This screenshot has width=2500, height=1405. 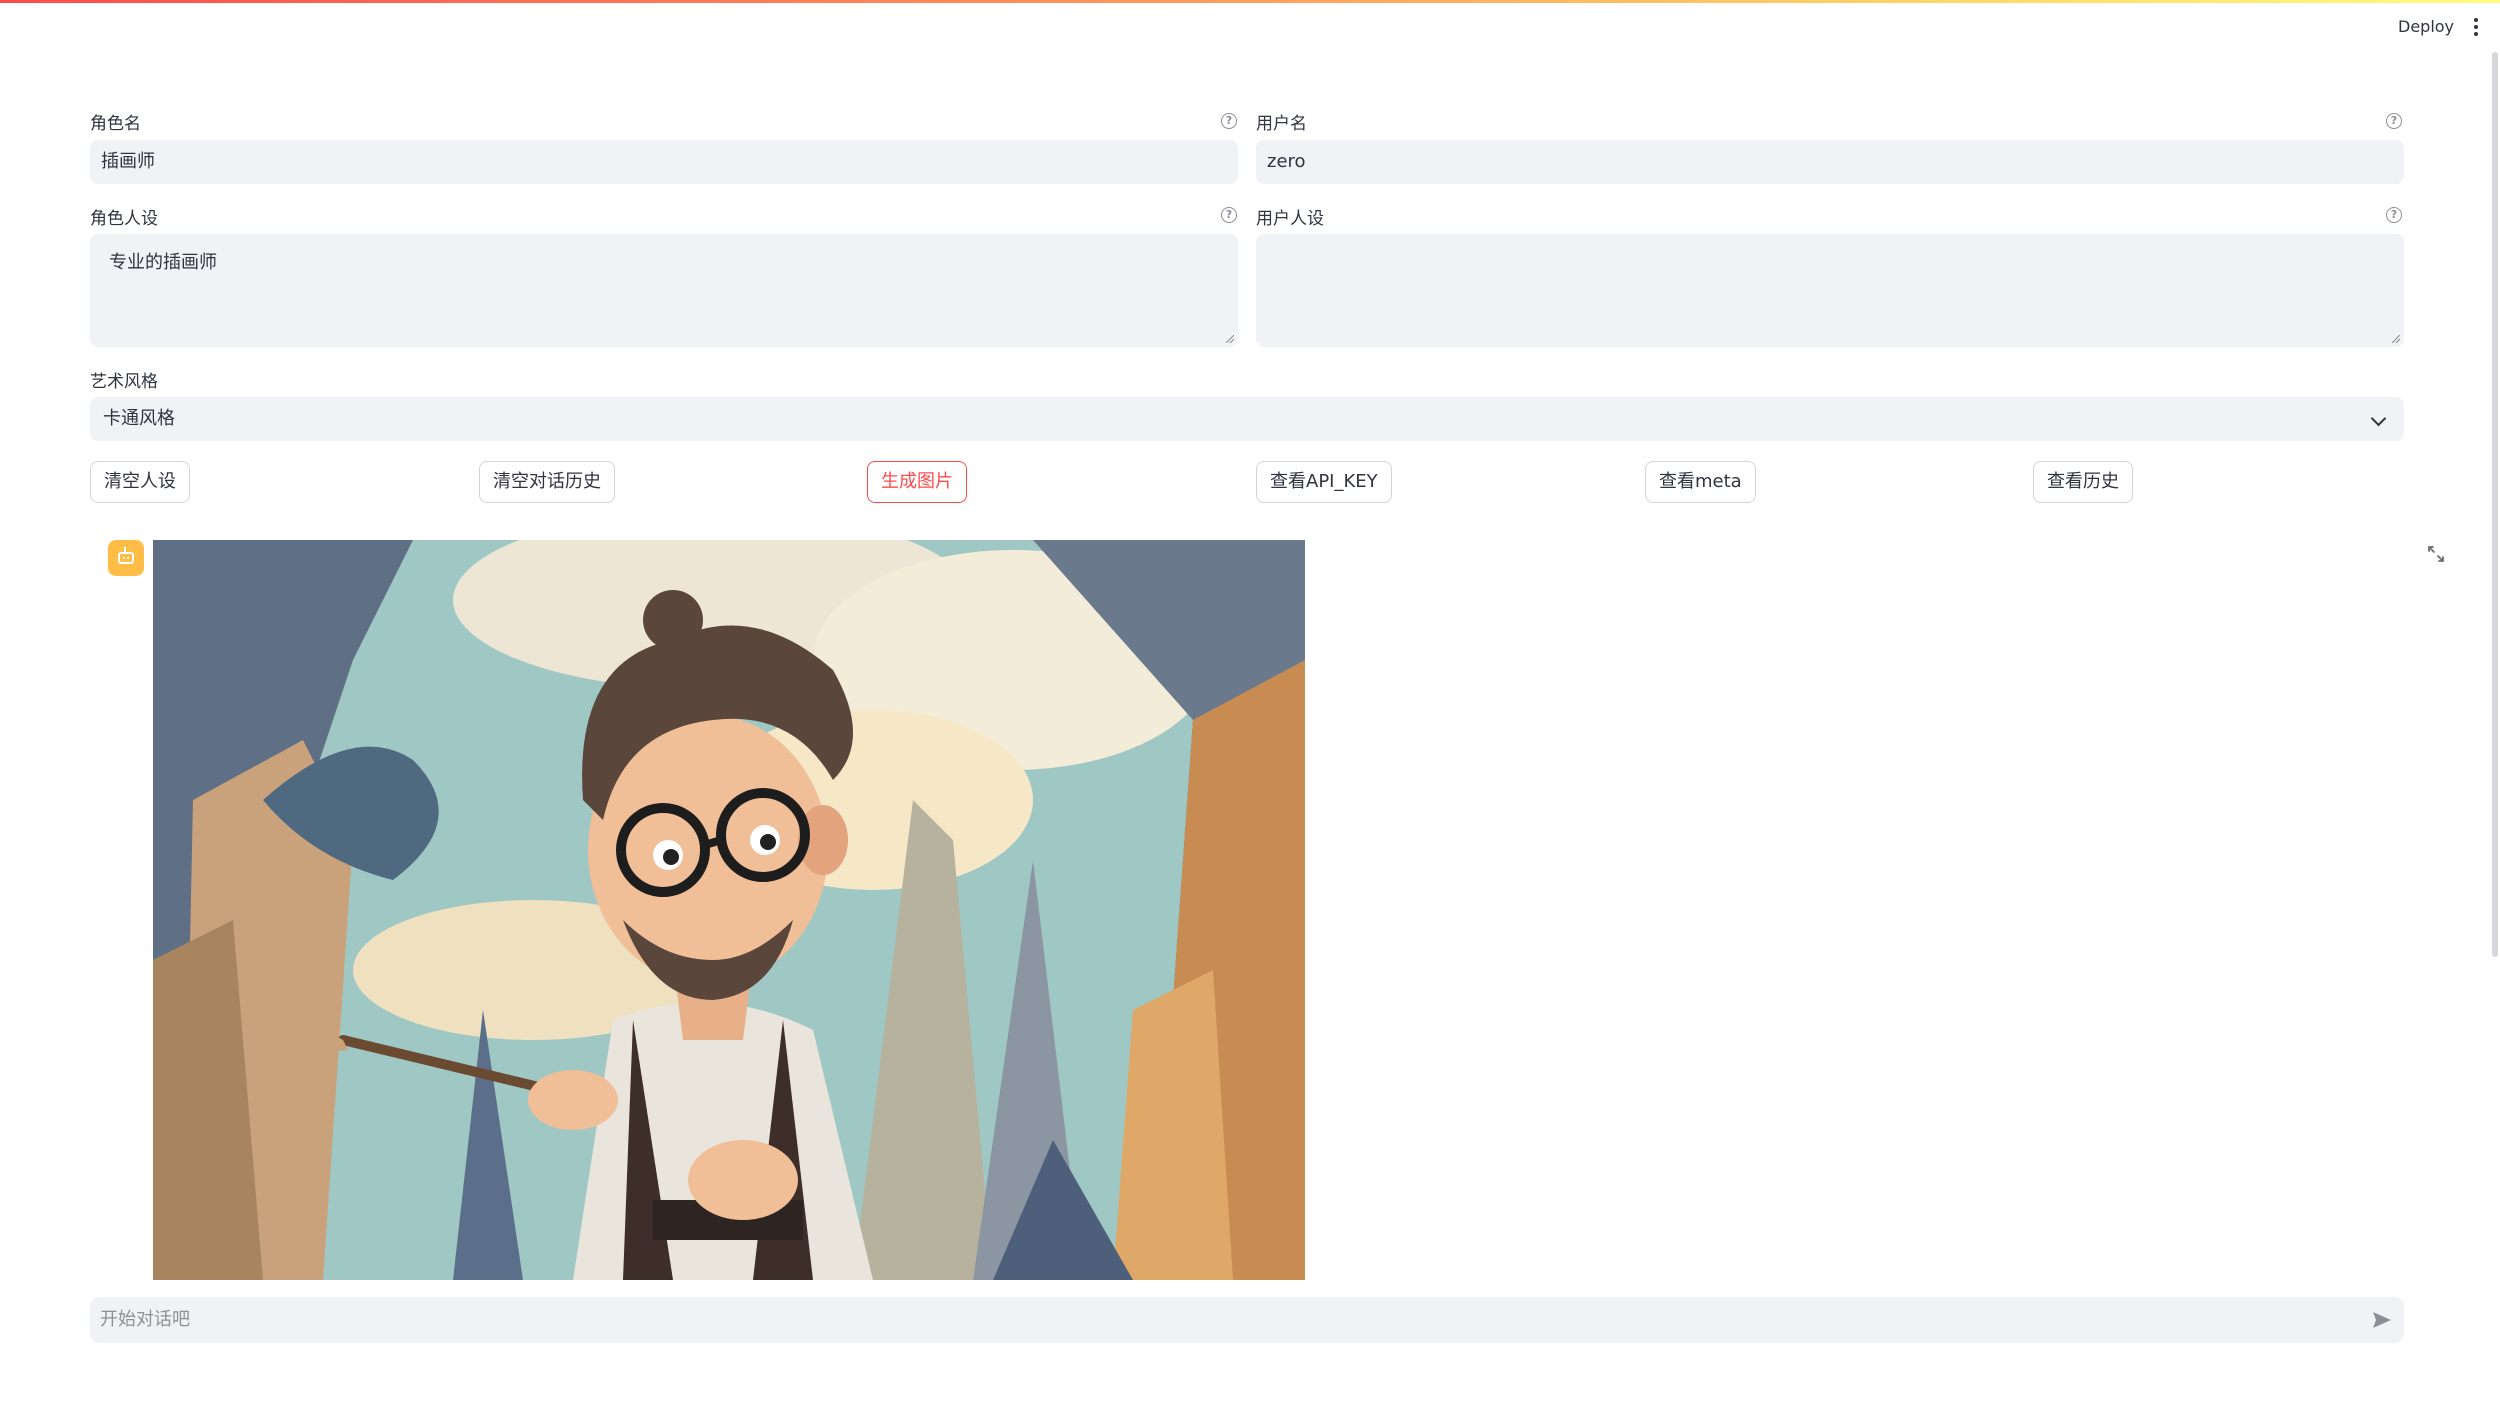 What do you see at coordinates (2436, 554) in the screenshot?
I see `fullscreen-icon` at bounding box center [2436, 554].